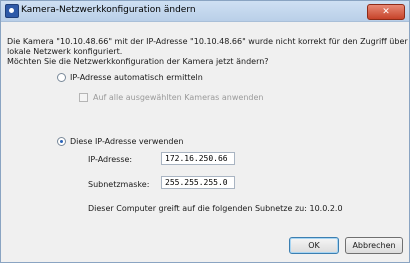  Describe the element at coordinates (178, 97) in the screenshot. I see `apply-all-label: Auf alle ausgewählten Kameras anwenden` at that location.